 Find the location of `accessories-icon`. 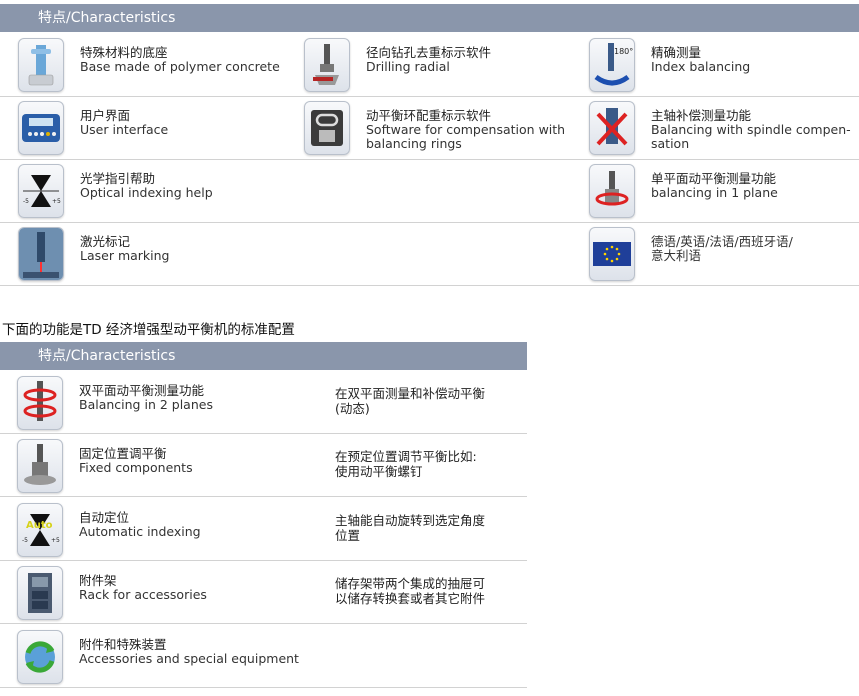

accessories-icon is located at coordinates (40, 657).